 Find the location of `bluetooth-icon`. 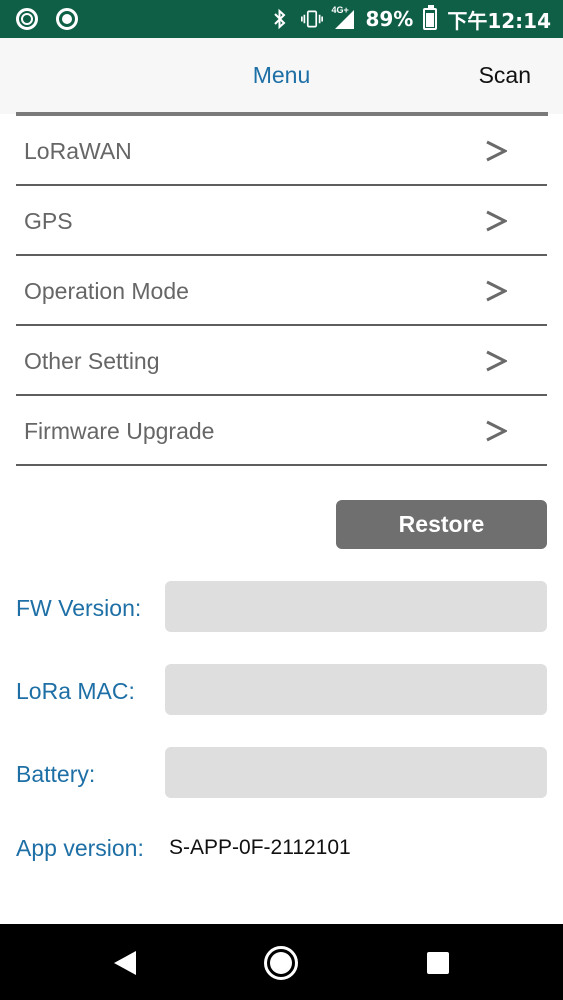

bluetooth-icon is located at coordinates (280, 19).